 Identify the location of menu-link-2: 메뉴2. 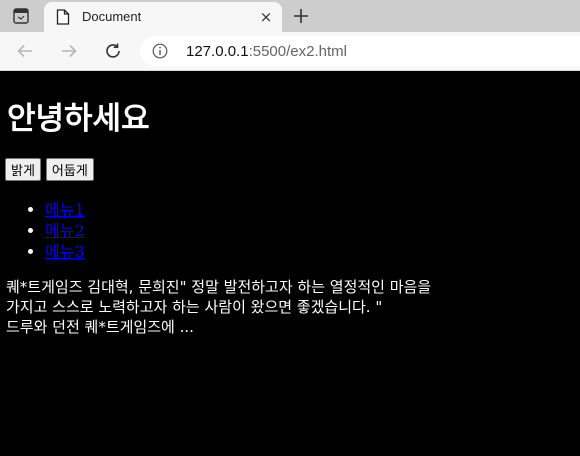
(65, 230).